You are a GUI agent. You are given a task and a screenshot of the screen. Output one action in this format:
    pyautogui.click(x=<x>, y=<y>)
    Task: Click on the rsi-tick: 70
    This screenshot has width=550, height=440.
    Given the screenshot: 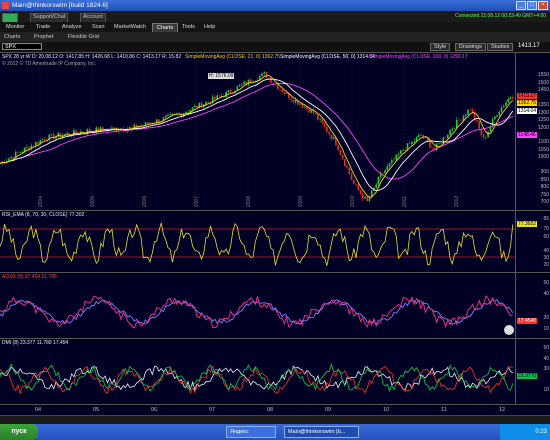 What is the action you would take?
    pyautogui.click(x=546, y=229)
    